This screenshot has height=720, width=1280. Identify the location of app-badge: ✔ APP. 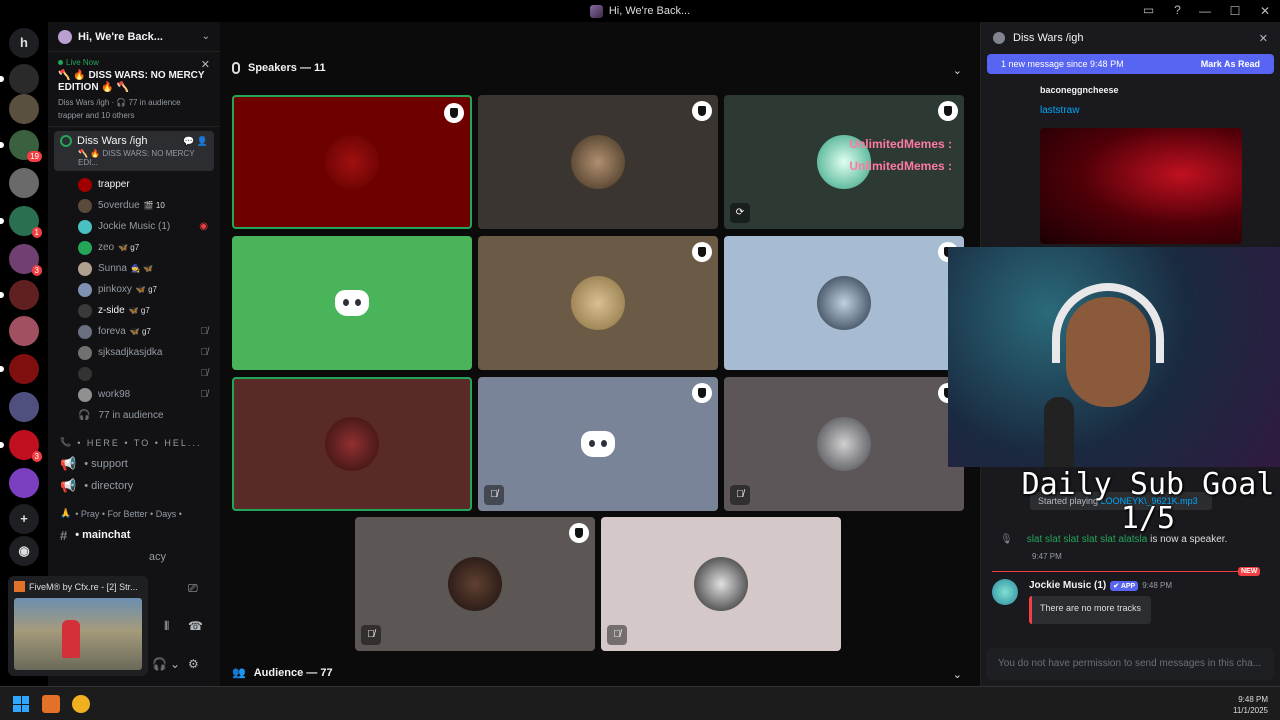
(1124, 585).